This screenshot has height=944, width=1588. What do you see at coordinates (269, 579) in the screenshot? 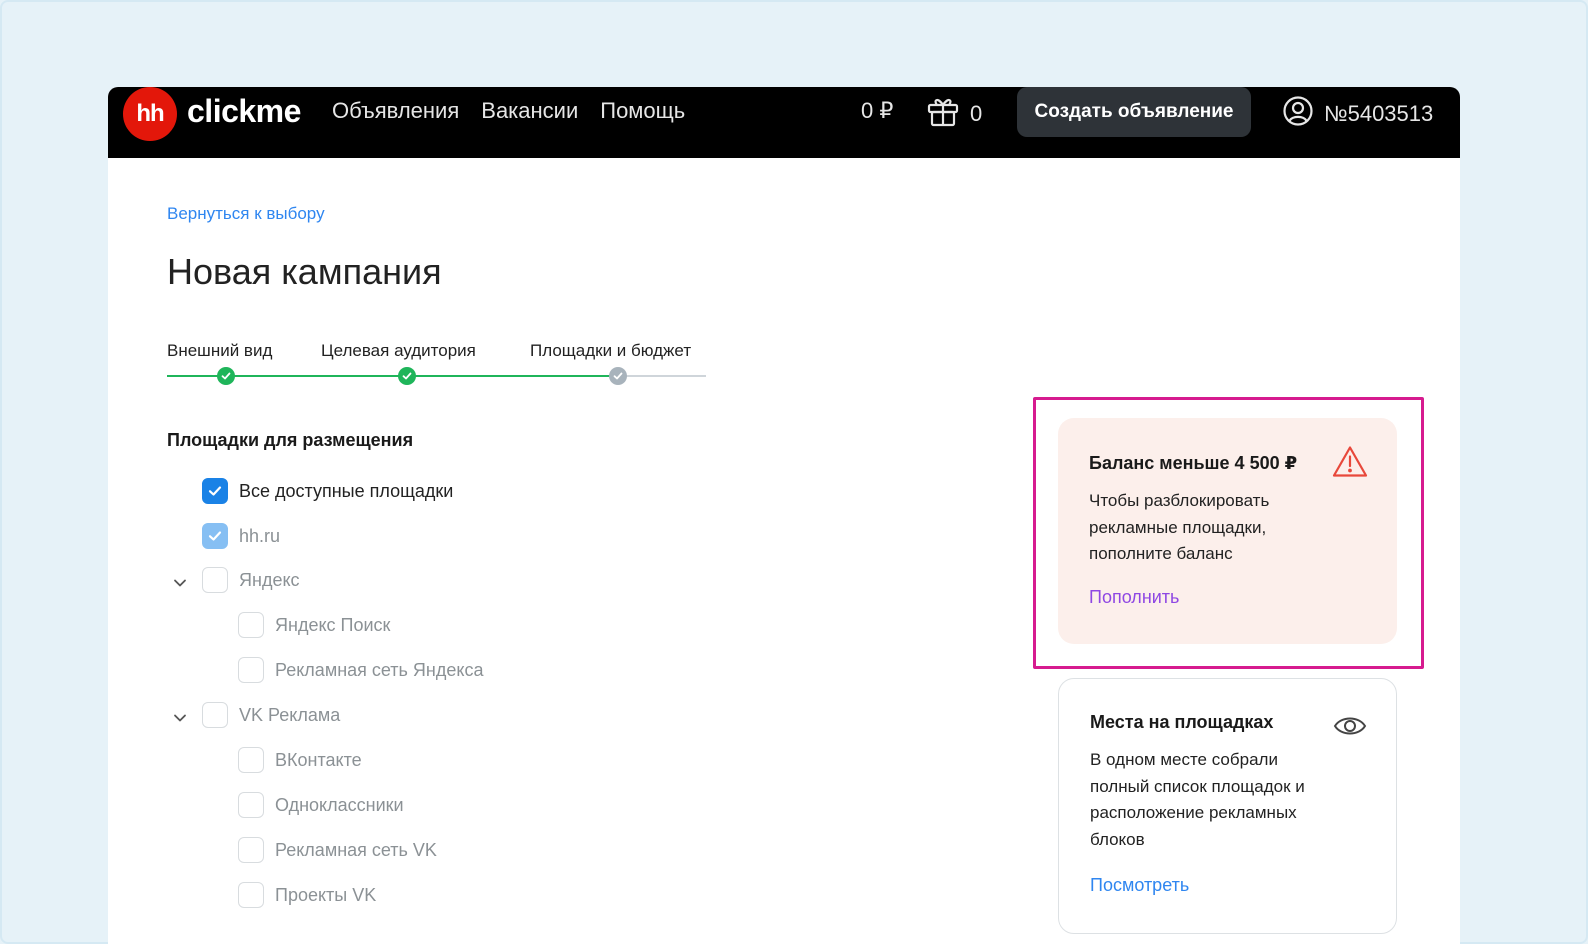
I see `checkbox-label: Яндекс` at bounding box center [269, 579].